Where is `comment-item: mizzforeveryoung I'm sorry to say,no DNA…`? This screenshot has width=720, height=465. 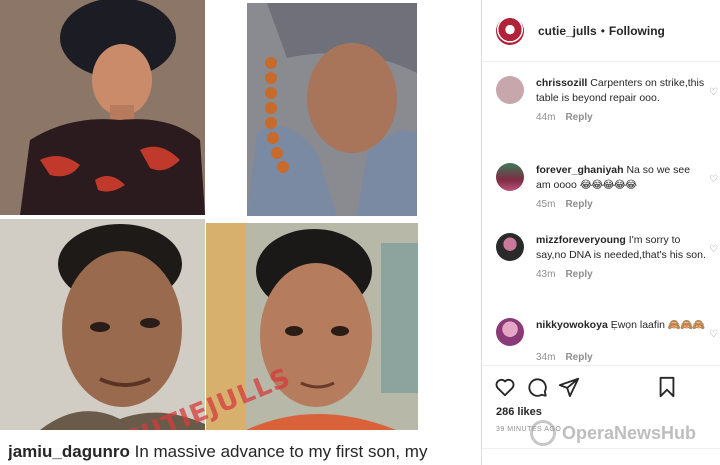
comment-item: mizzforeveryoung I'm sorry to say,no DNA… is located at coordinates (608, 256).